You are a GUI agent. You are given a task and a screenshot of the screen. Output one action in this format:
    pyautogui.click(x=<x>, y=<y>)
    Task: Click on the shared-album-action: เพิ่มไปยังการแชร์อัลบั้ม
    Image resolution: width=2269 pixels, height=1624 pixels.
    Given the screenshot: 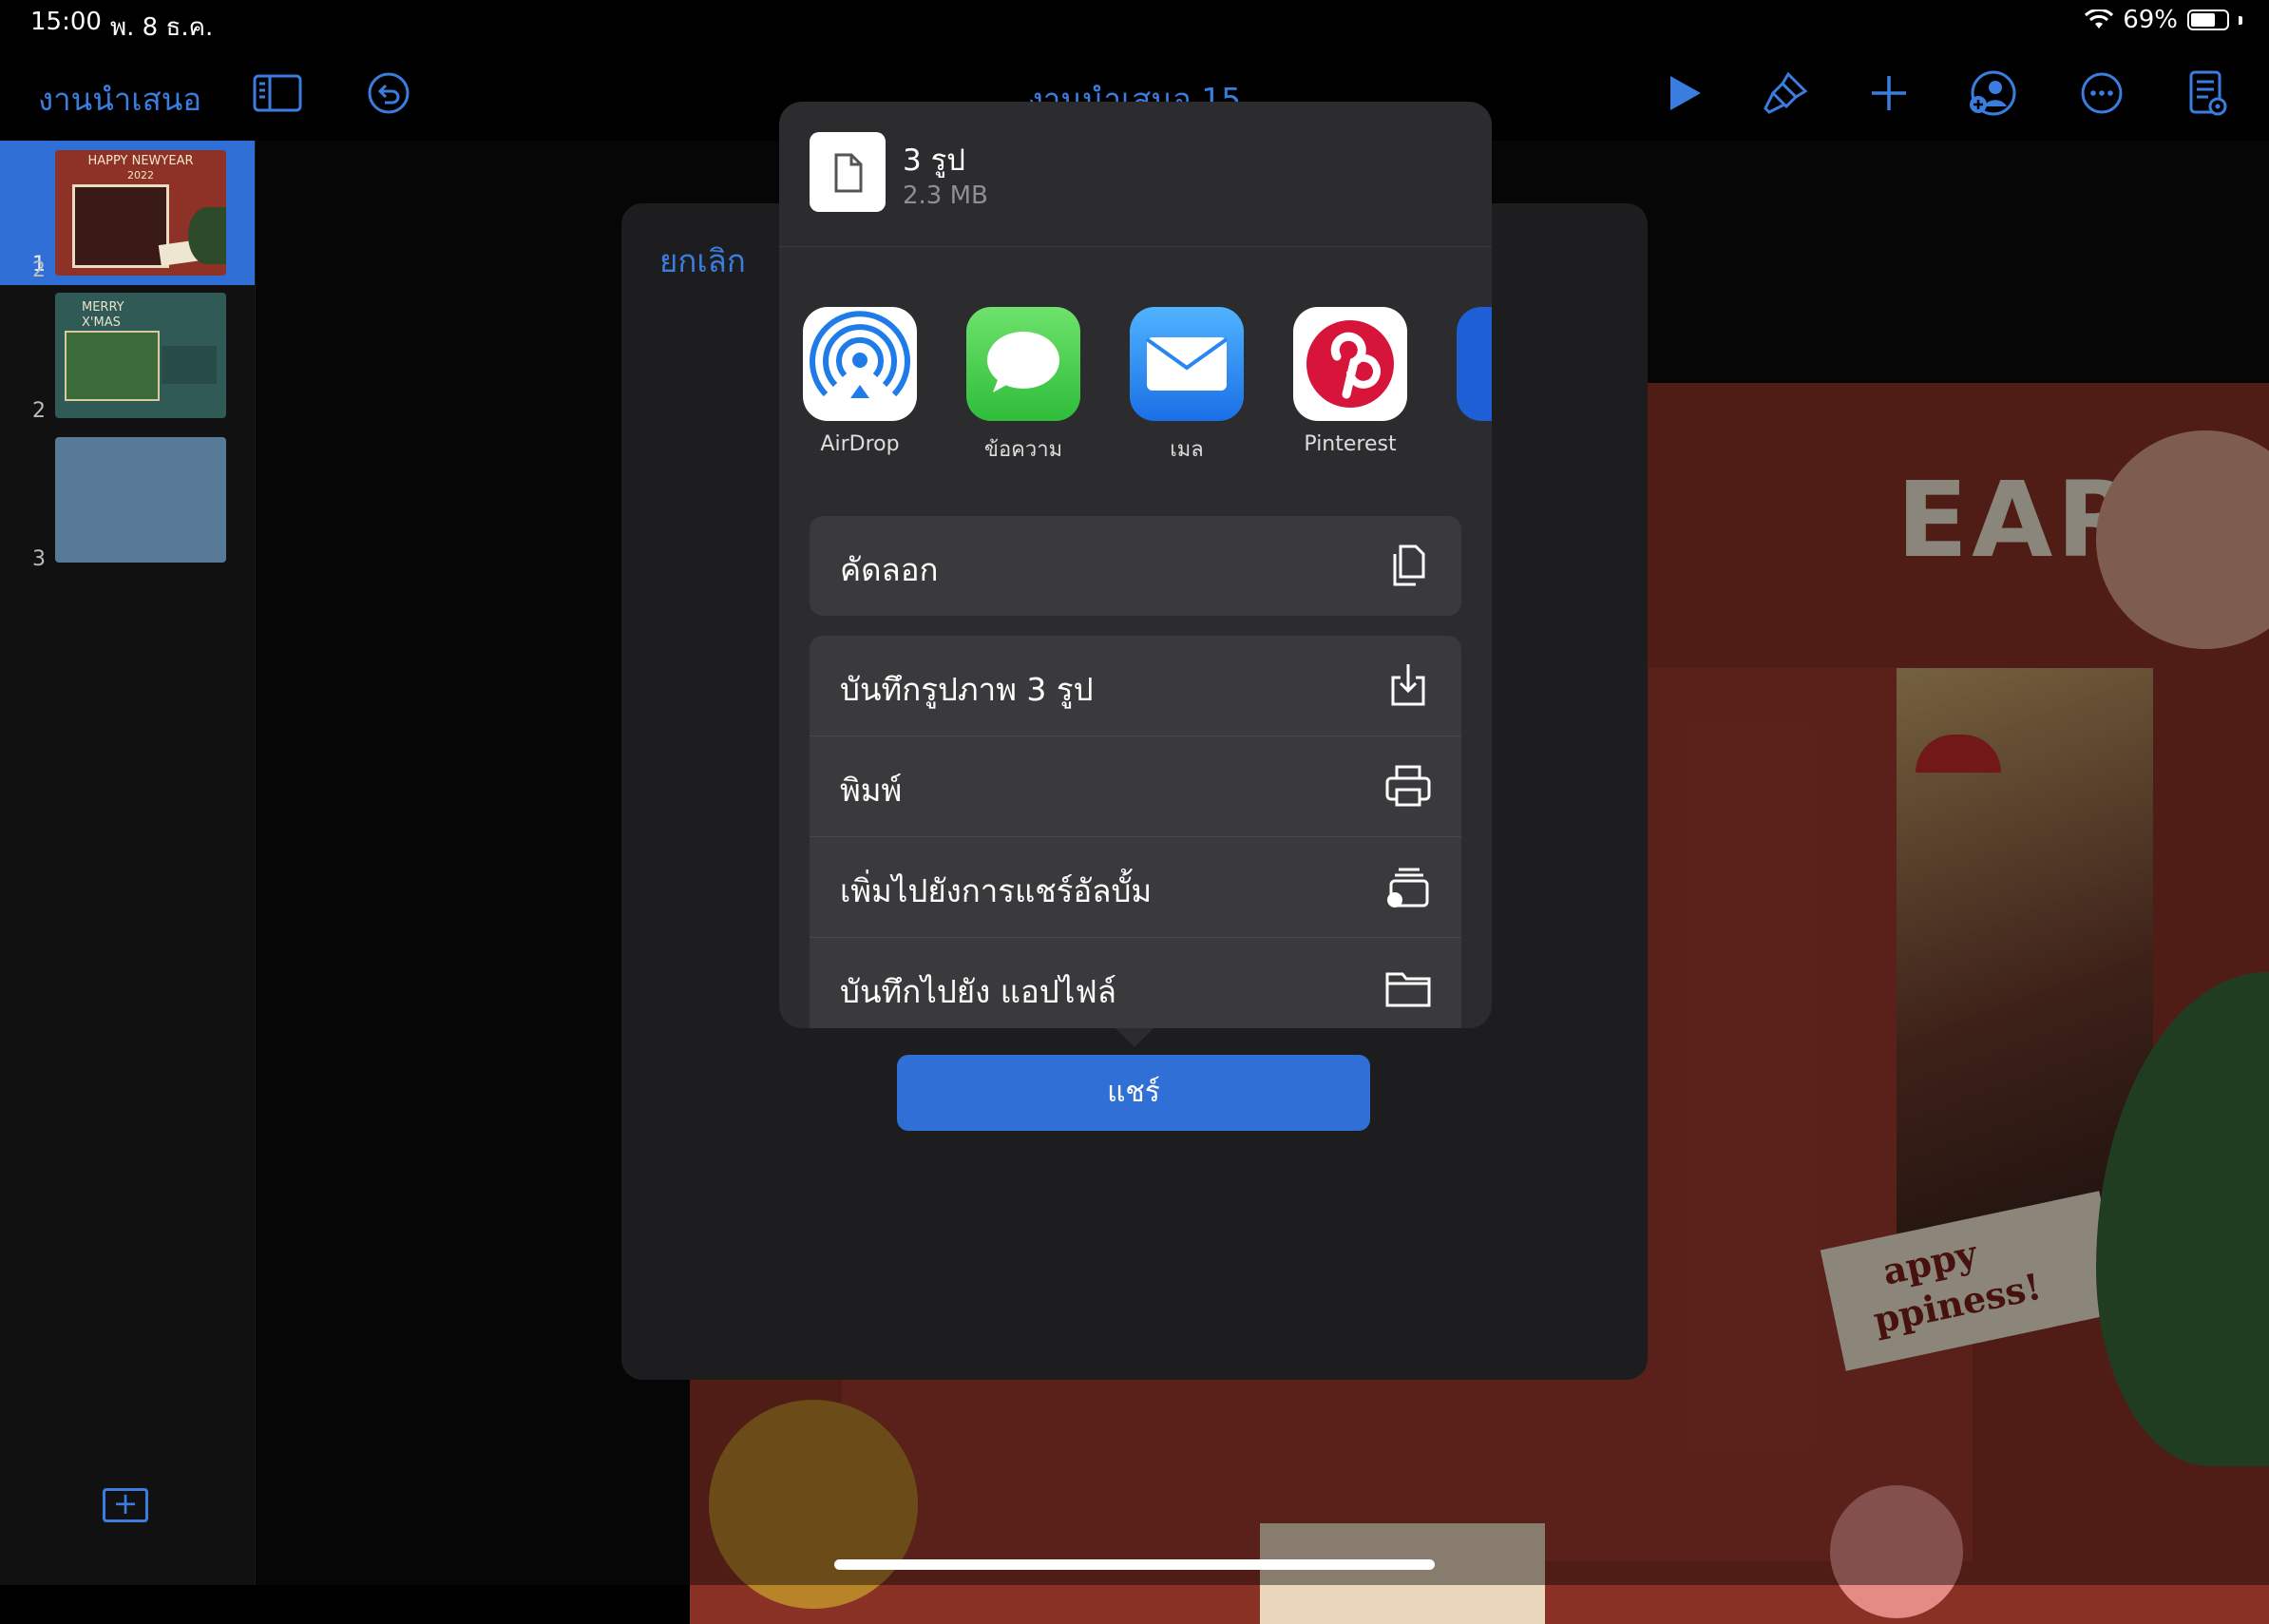 What is the action you would take?
    pyautogui.click(x=1135, y=887)
    